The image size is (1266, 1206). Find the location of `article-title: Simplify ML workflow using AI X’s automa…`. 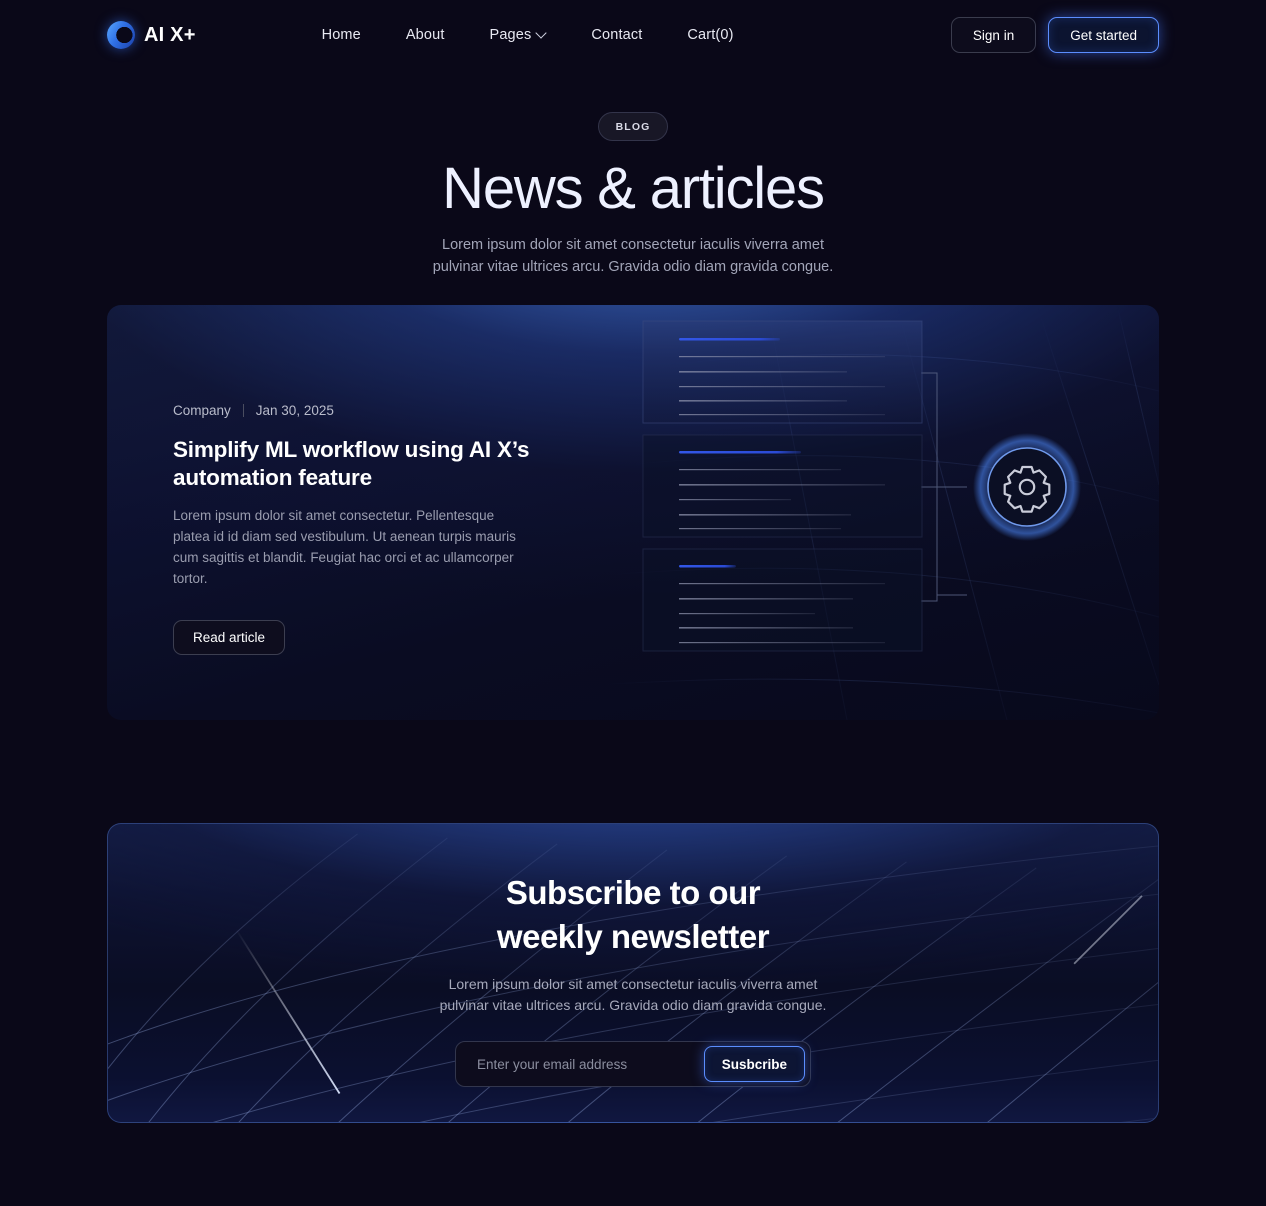

article-title: Simplify ML workflow using AI X’s automa… is located at coordinates (351, 463).